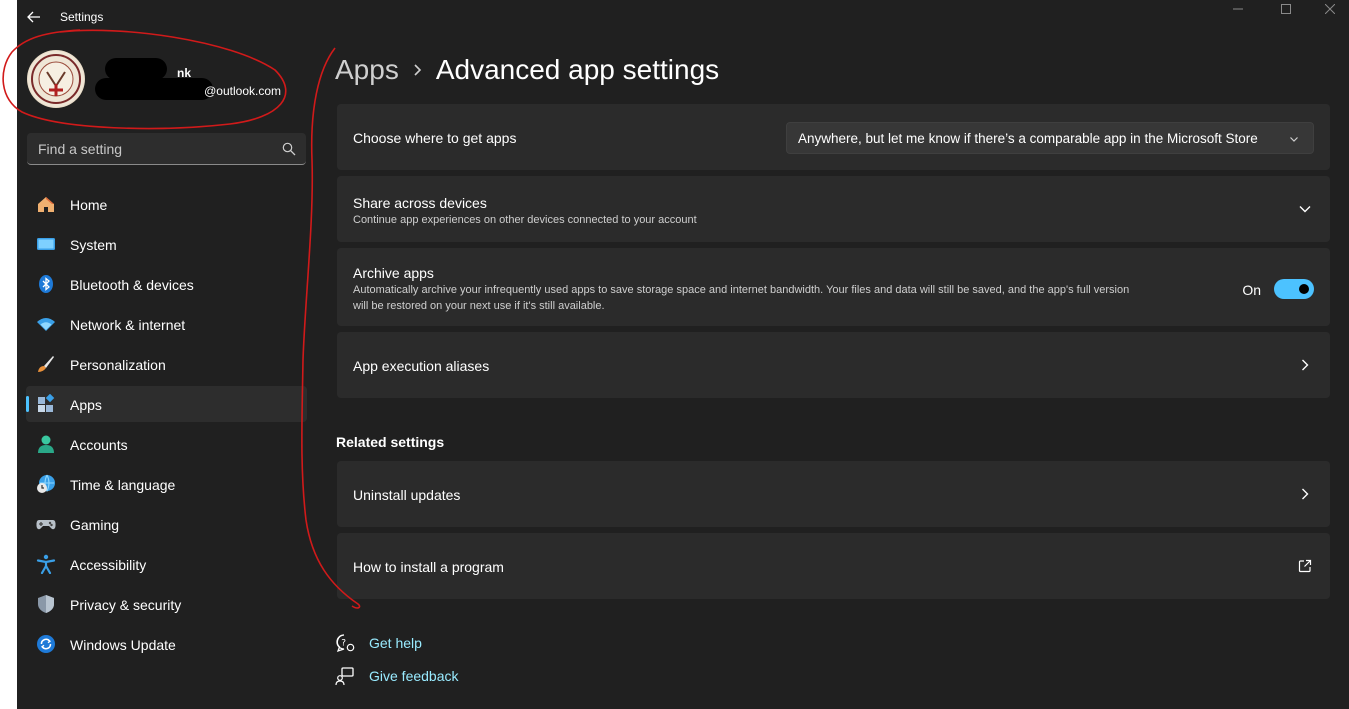 This screenshot has width=1349, height=709. I want to click on person-icon, so click(46, 444).